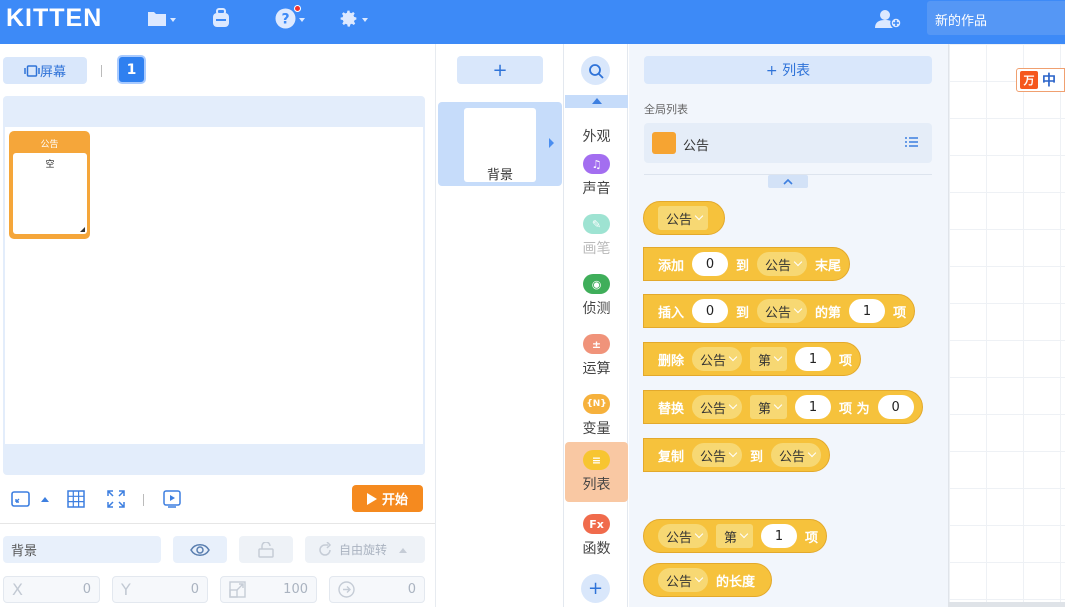 The width and height of the screenshot is (1065, 607). Describe the element at coordinates (1040, 80) in the screenshot. I see `ime-indicator: 万 中` at that location.